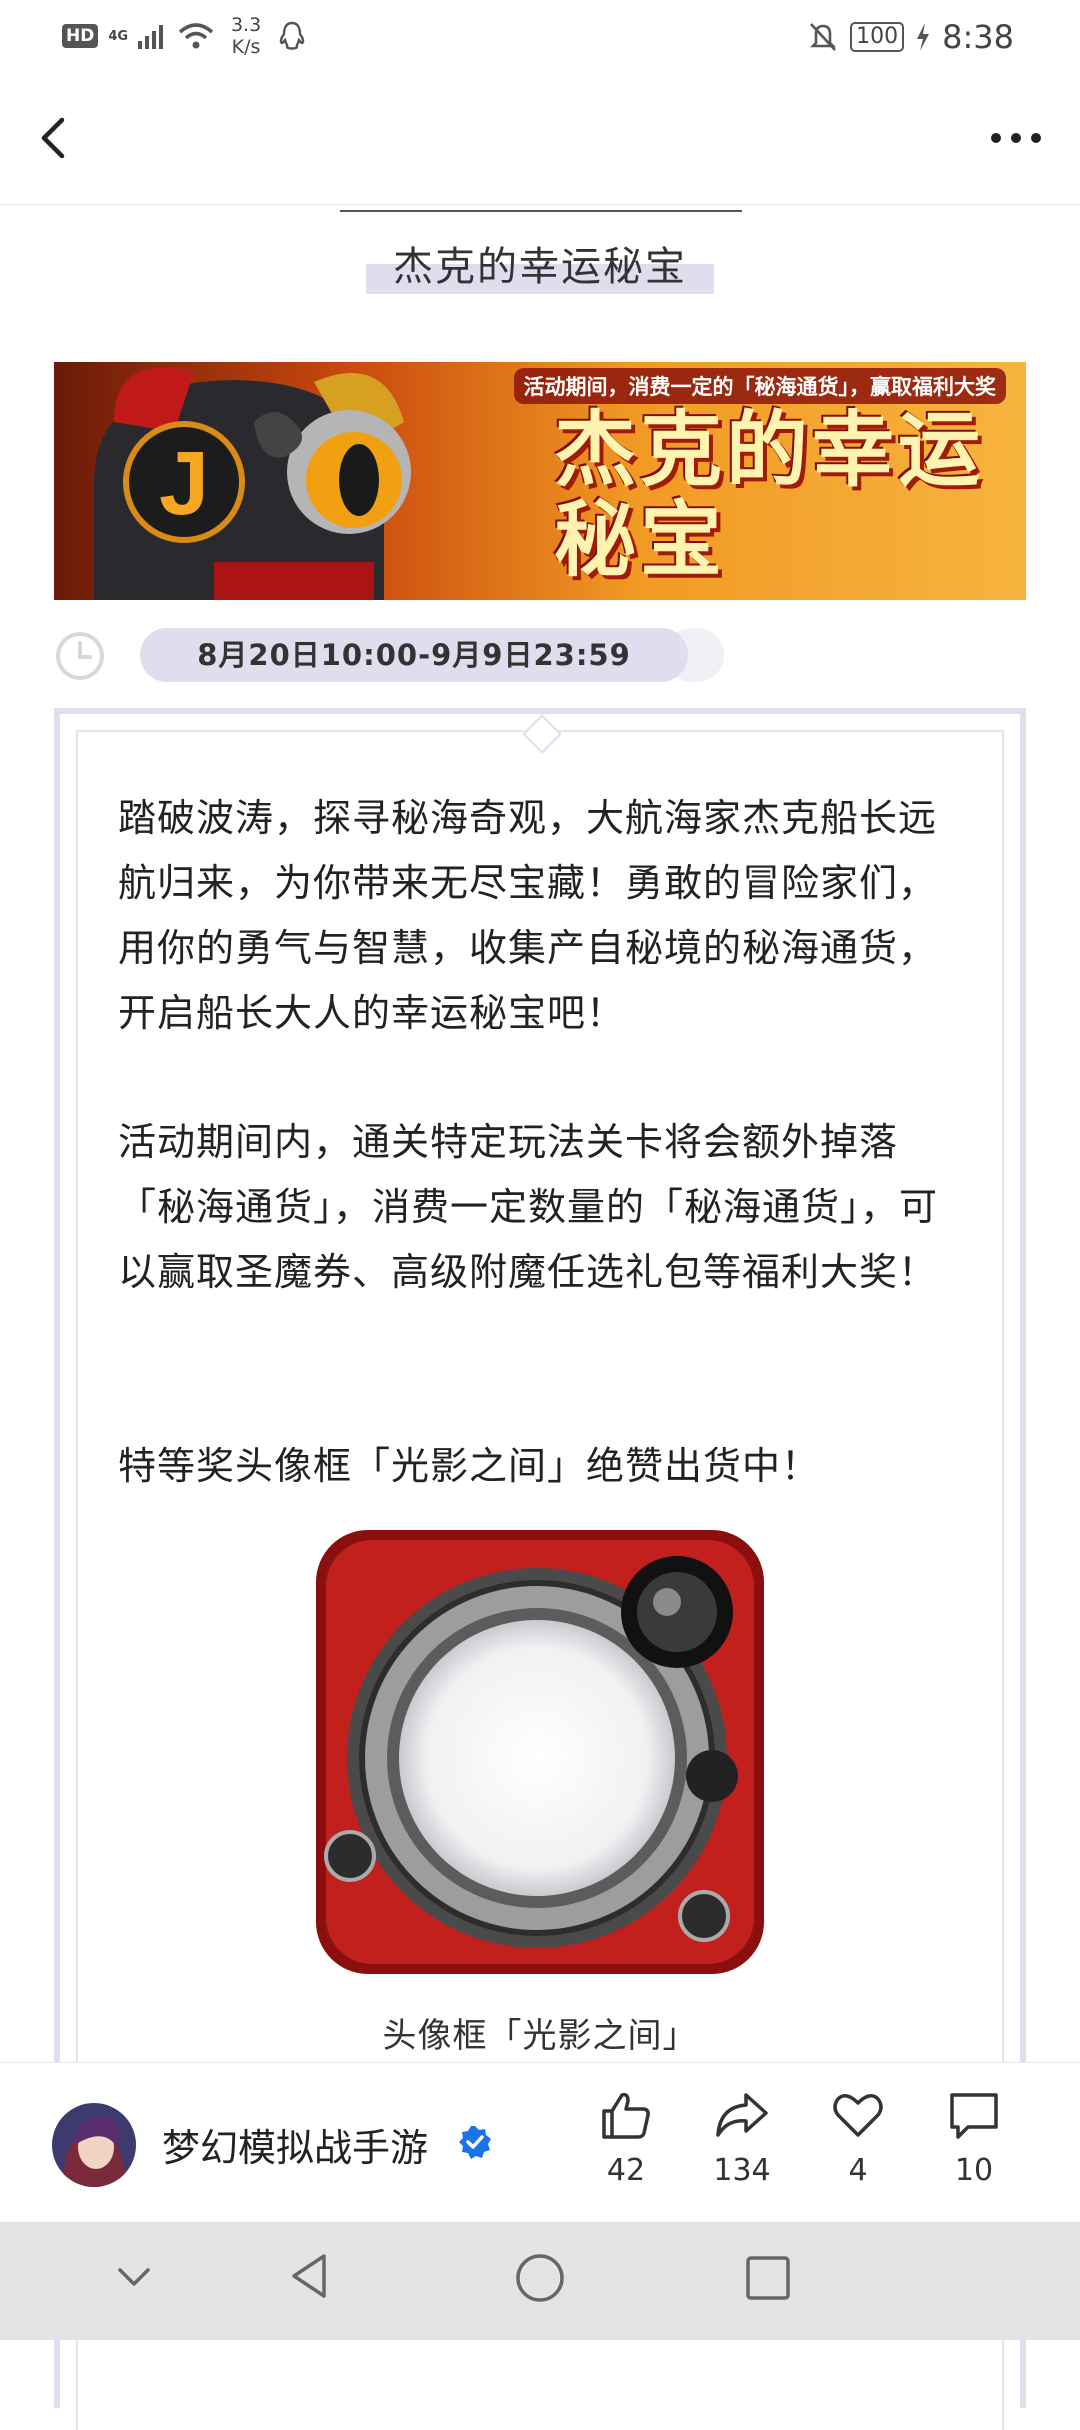 The width and height of the screenshot is (1080, 2430). Describe the element at coordinates (295, 2144) in the screenshot. I see `account-name: 梦幻模拟战手游` at that location.